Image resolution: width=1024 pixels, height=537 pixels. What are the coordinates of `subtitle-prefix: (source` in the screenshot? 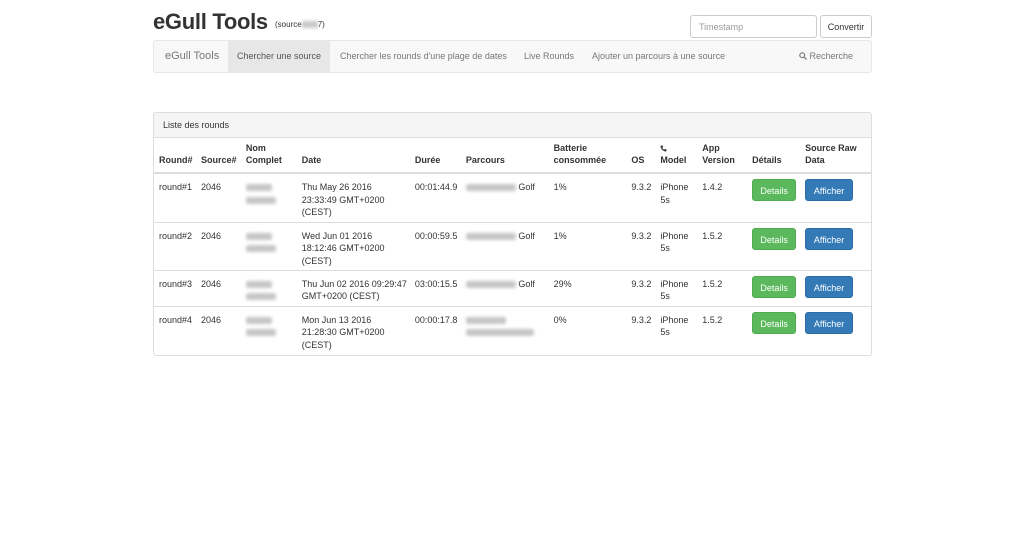 It's located at (288, 24).